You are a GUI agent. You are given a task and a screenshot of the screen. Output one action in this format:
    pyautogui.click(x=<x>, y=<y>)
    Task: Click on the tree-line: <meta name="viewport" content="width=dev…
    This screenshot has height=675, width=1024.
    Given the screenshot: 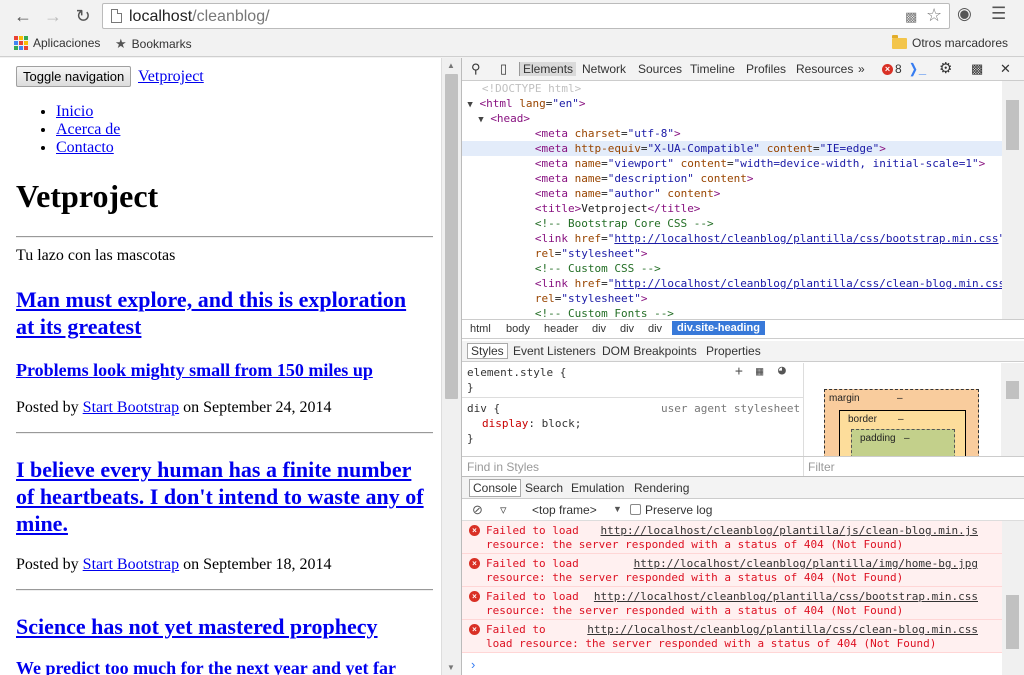 What is the action you would take?
    pyautogui.click(x=732, y=163)
    